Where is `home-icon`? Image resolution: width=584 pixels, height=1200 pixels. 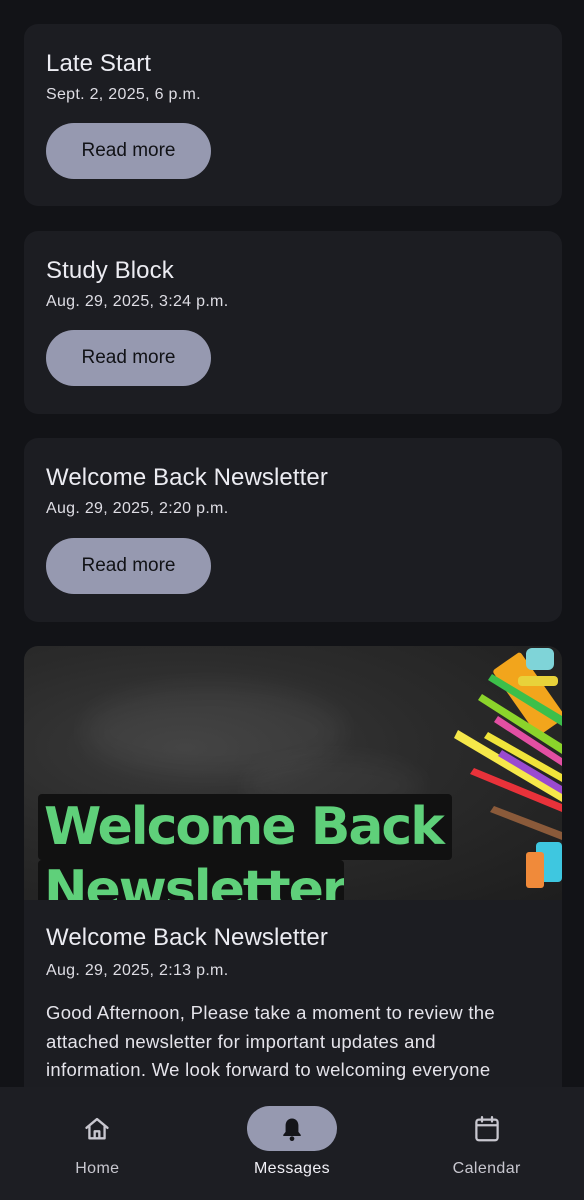 home-icon is located at coordinates (97, 1128).